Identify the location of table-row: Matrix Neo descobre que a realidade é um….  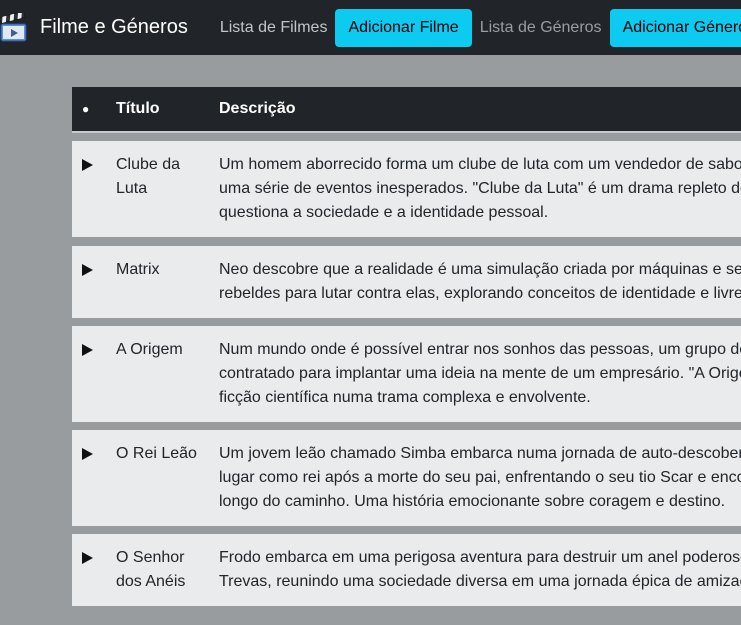
(406, 282).